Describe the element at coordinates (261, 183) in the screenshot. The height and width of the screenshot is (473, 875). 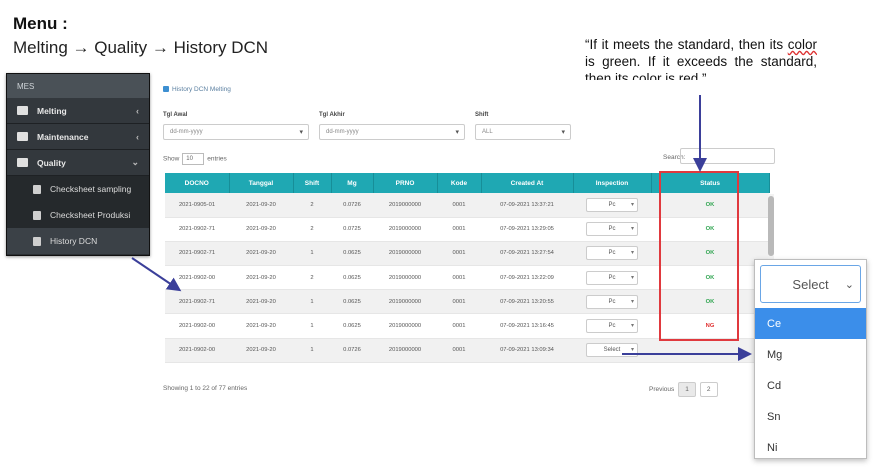
I see `column-header: Tanggal` at that location.